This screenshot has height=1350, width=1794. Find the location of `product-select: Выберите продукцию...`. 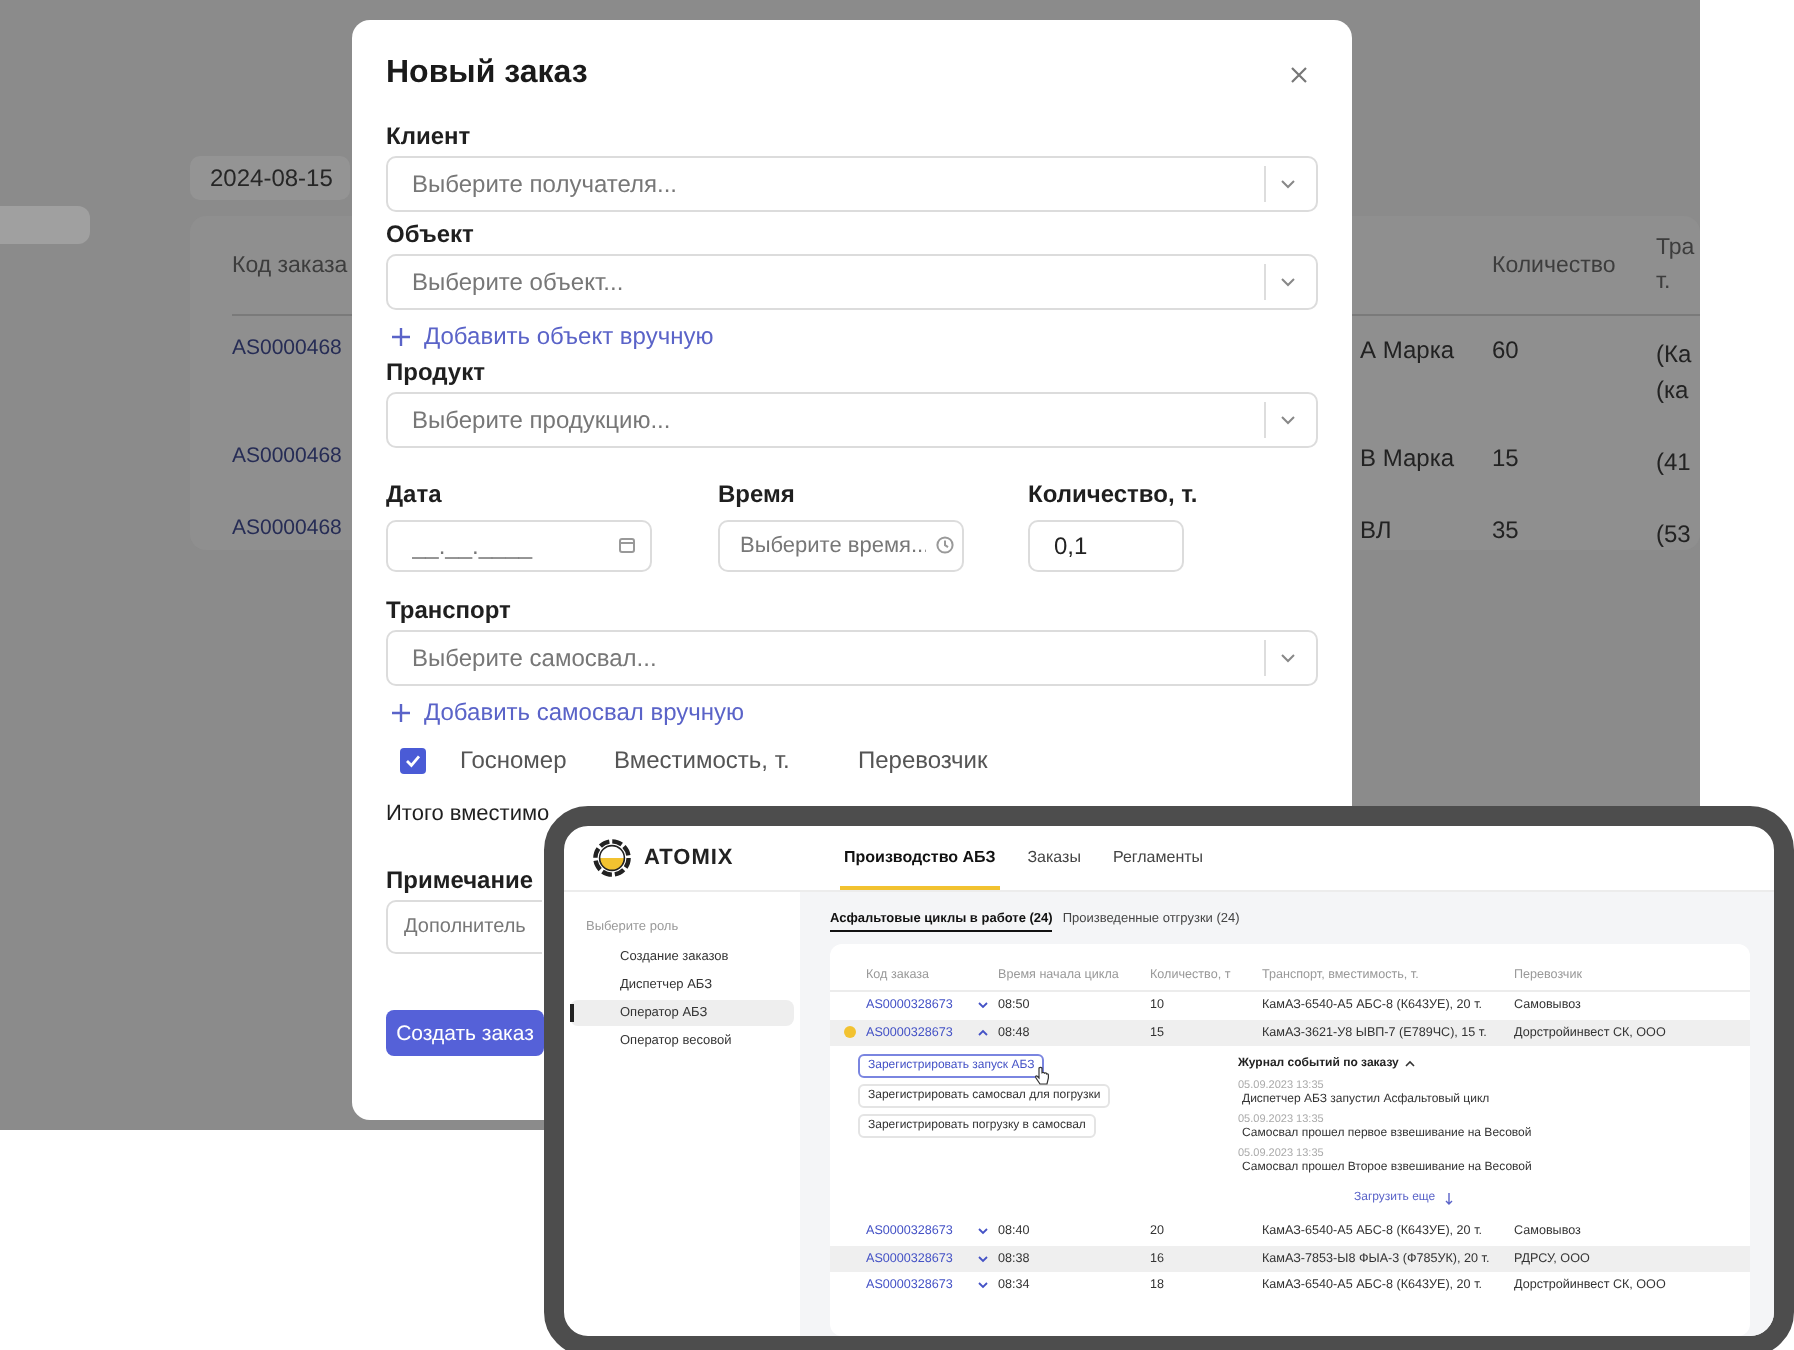

product-select: Выберите продукцию... is located at coordinates (852, 420).